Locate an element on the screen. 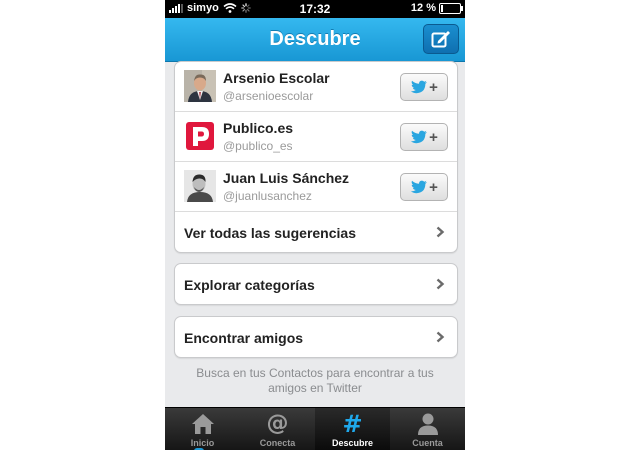 The height and width of the screenshot is (450, 630). compose-button is located at coordinates (441, 39).